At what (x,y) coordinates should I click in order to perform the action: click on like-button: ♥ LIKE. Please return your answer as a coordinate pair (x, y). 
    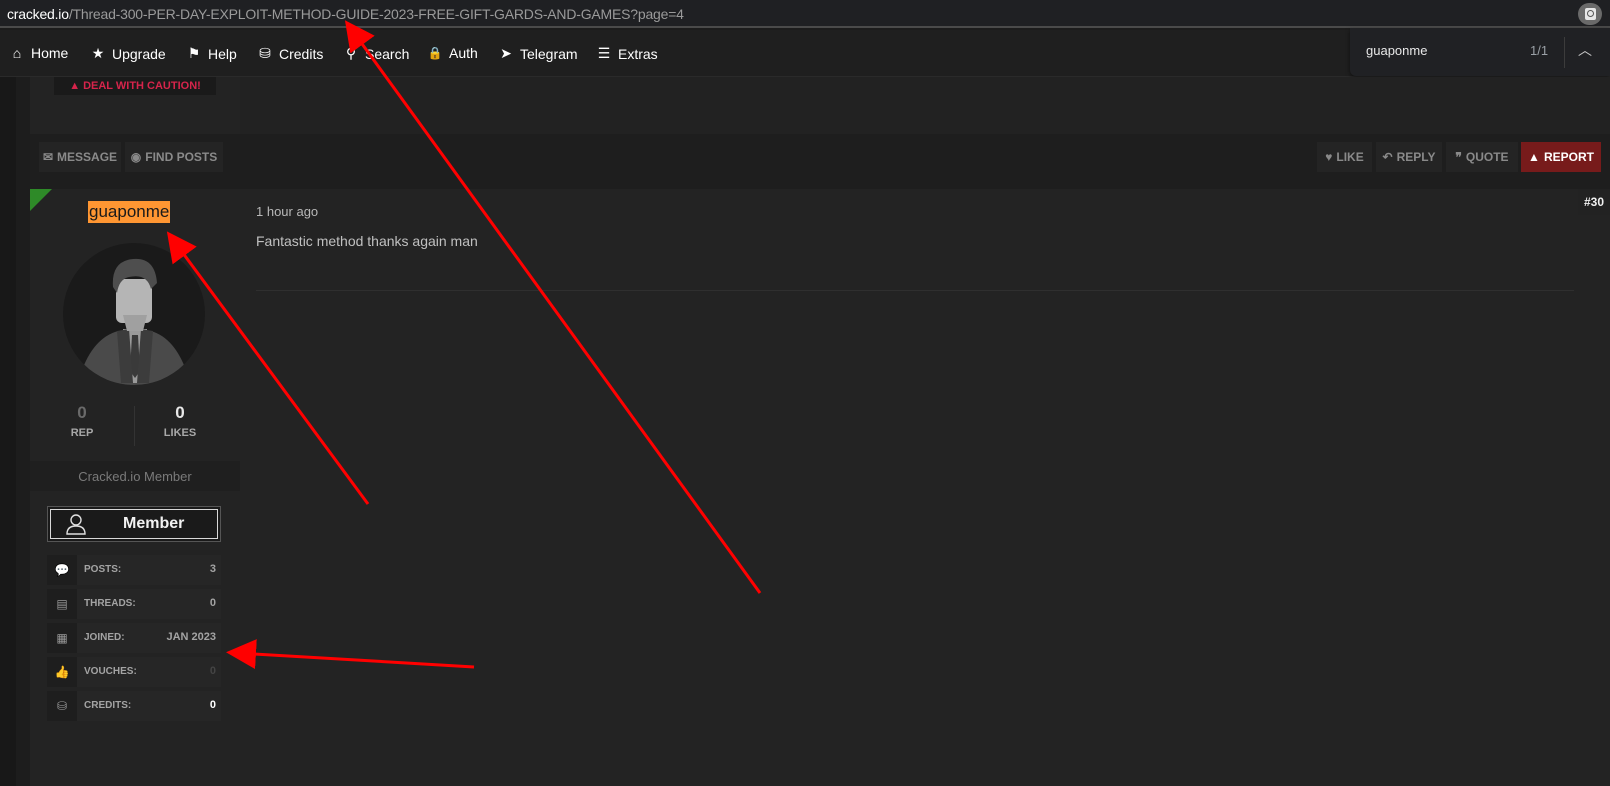
    Looking at the image, I should click on (1344, 157).